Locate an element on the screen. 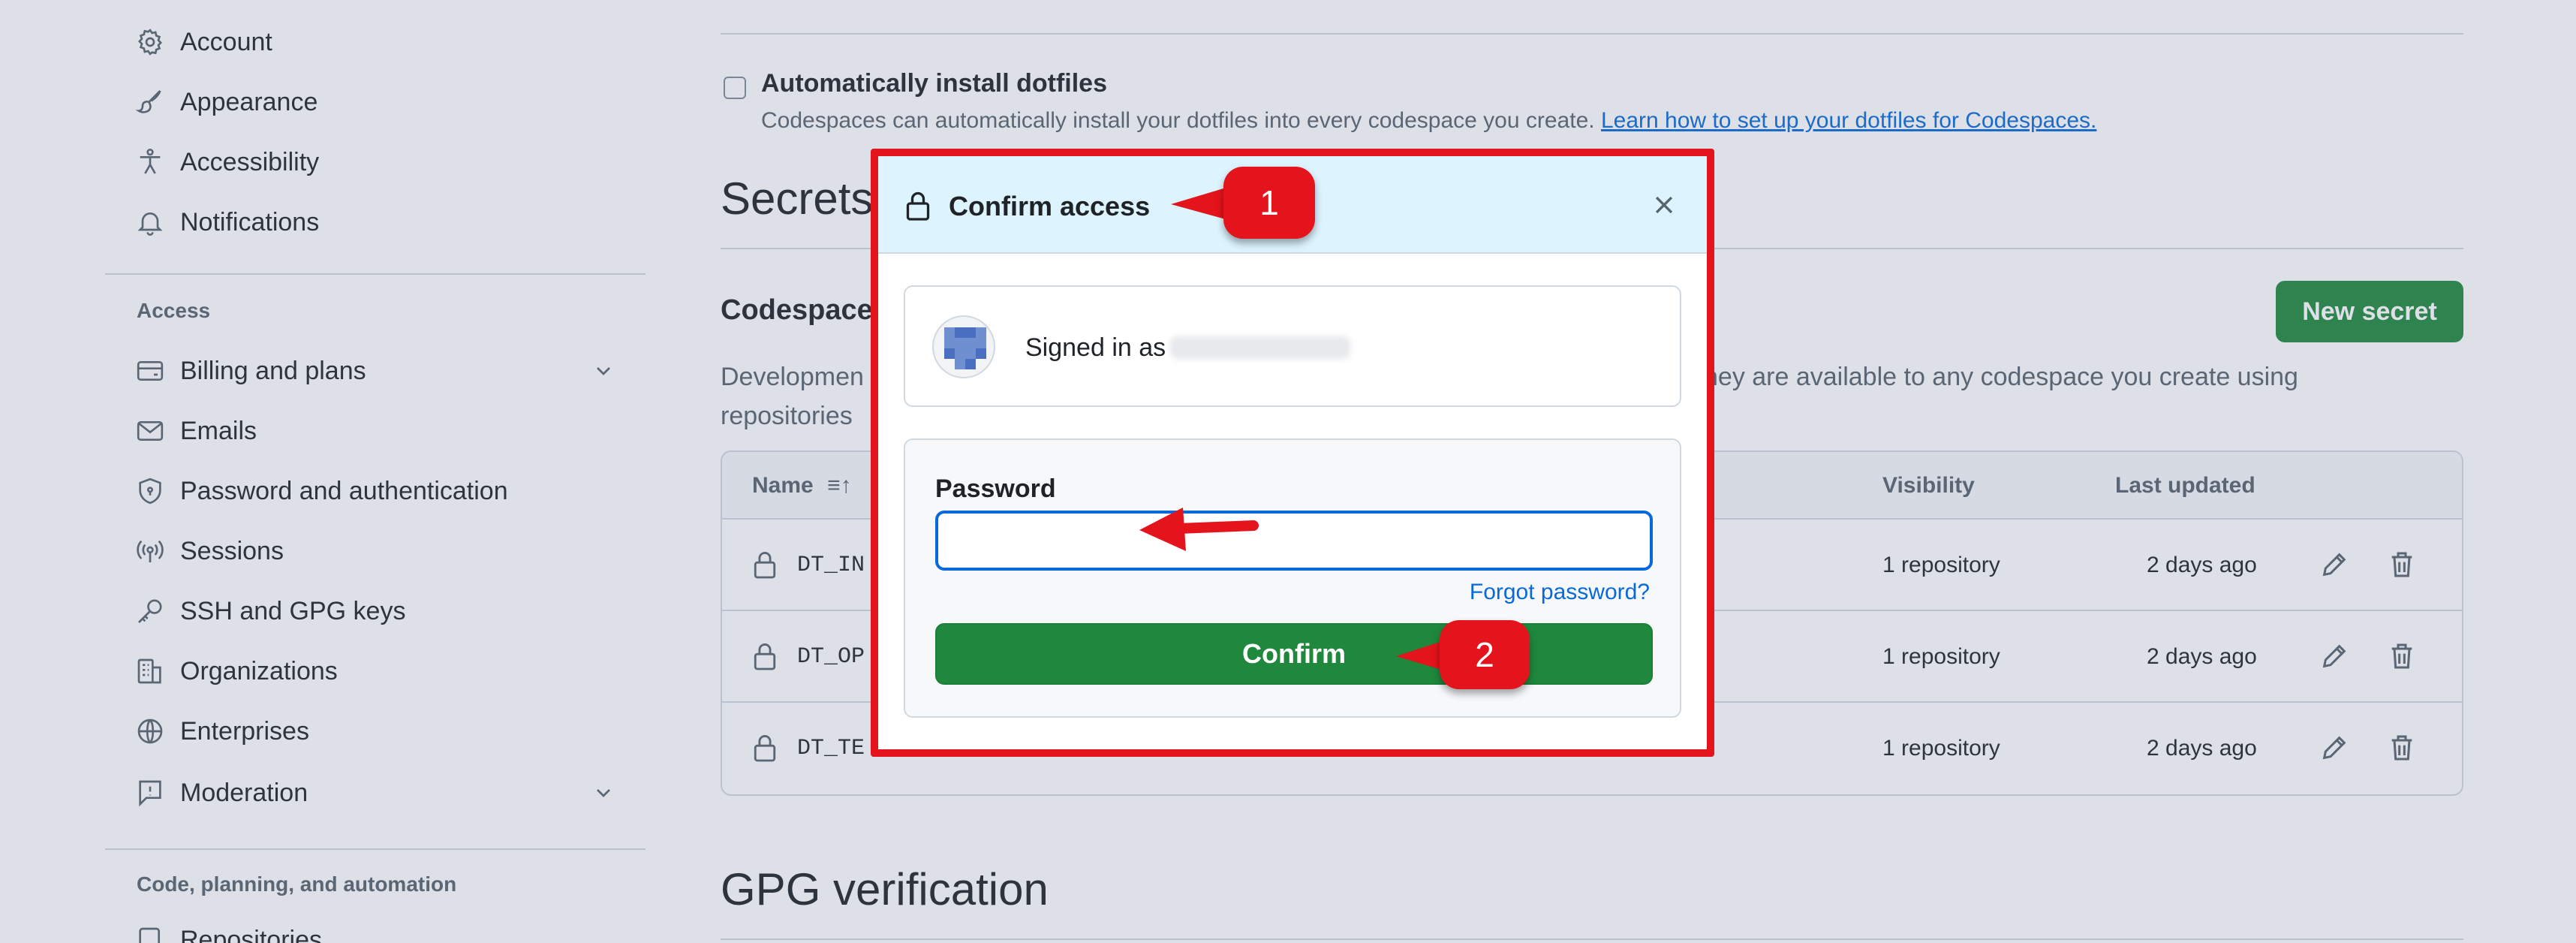  confirm-button: Confirm is located at coordinates (1294, 654).